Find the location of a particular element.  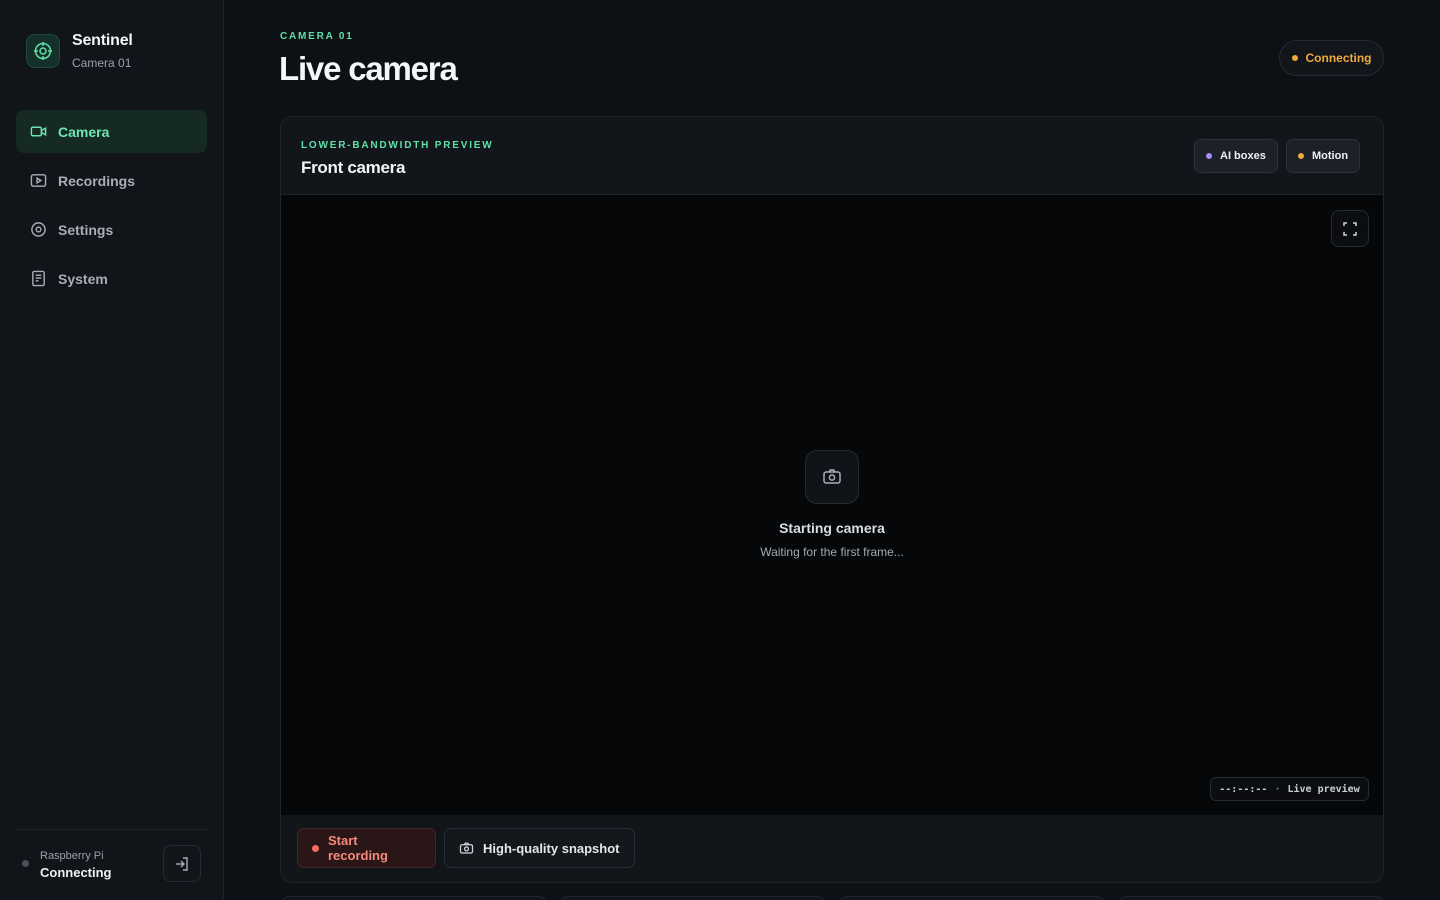

fullscreen-icon is located at coordinates (1350, 229).